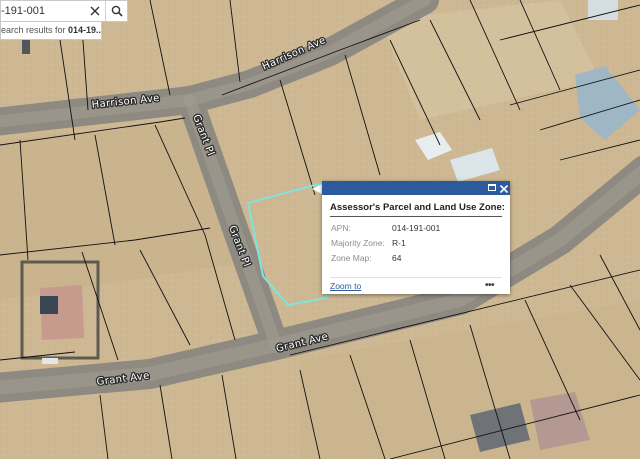 Image resolution: width=640 pixels, height=459 pixels. I want to click on popup-title: Assessor's Parcel and Land Use Zone:, so click(417, 207).